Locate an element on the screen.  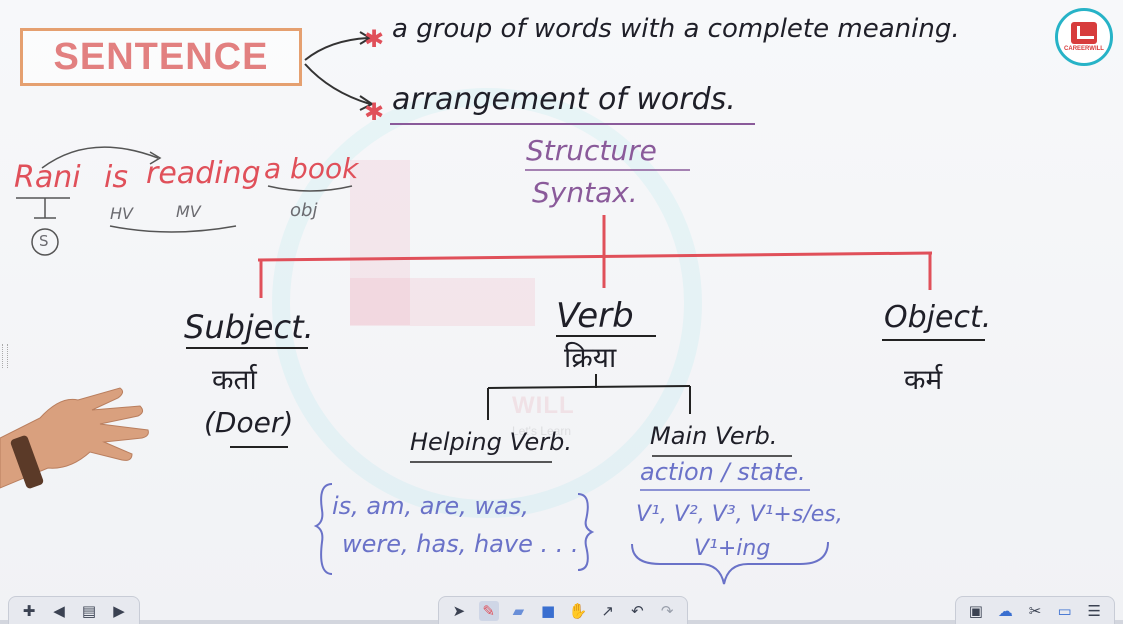
highlighter-icon: ▰ is located at coordinates (519, 611).